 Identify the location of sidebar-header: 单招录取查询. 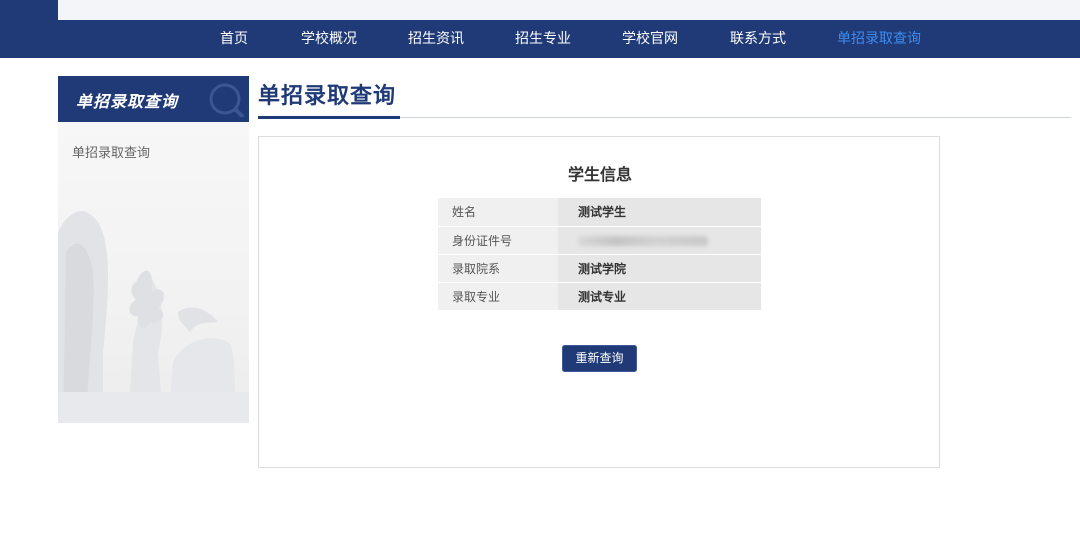
(153, 99).